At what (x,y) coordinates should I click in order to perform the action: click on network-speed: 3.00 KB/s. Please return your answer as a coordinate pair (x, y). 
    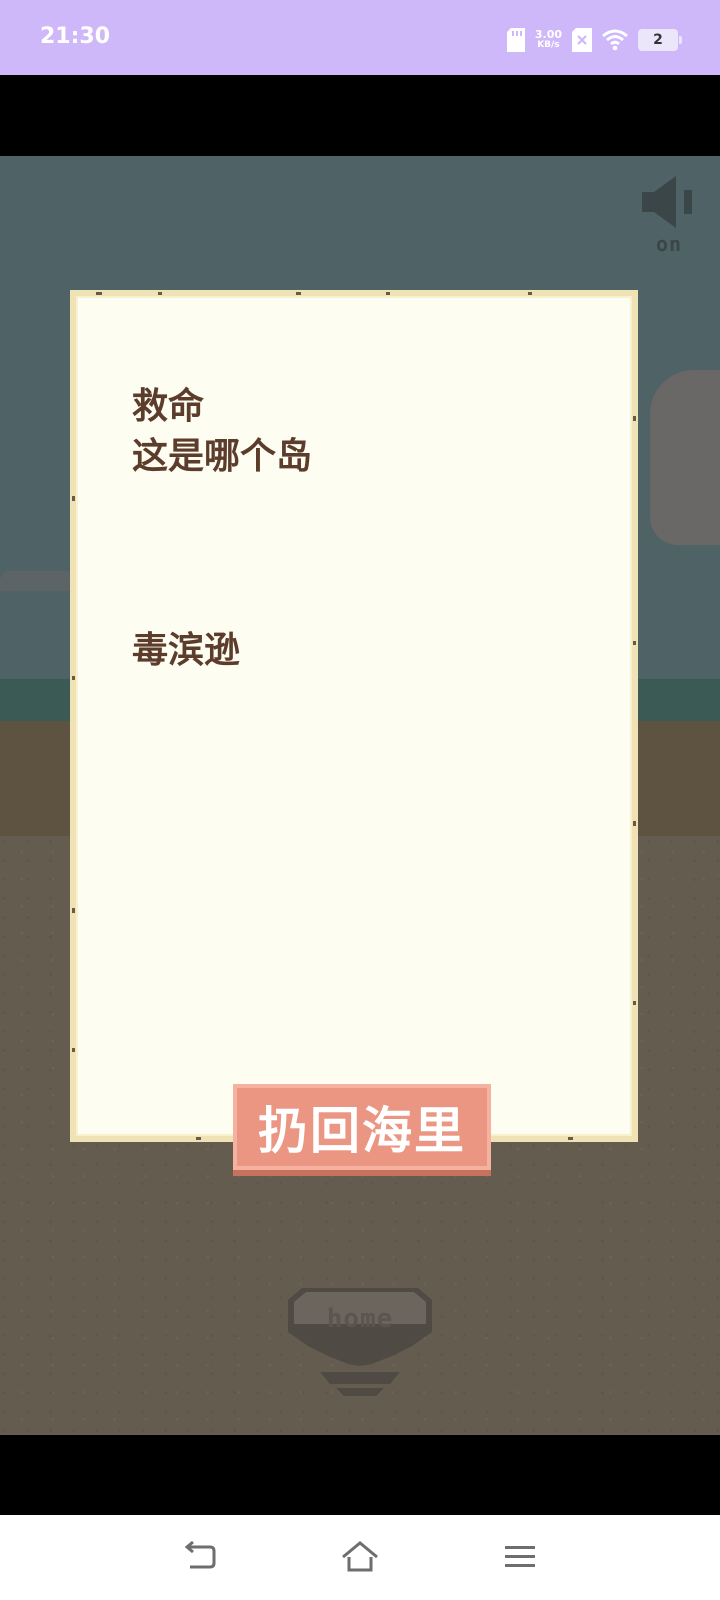
    Looking at the image, I should click on (548, 40).